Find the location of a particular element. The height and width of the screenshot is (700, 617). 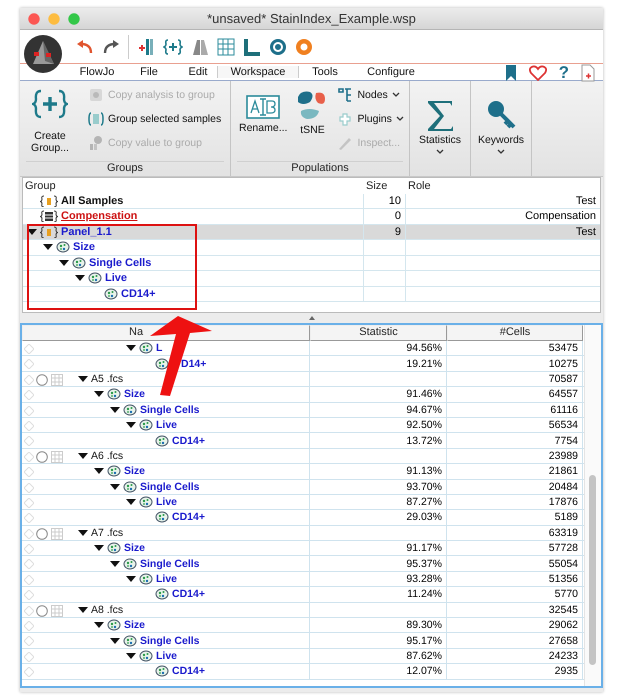

sample-row: Live 92.50% 56534 is located at coordinates (303, 426).